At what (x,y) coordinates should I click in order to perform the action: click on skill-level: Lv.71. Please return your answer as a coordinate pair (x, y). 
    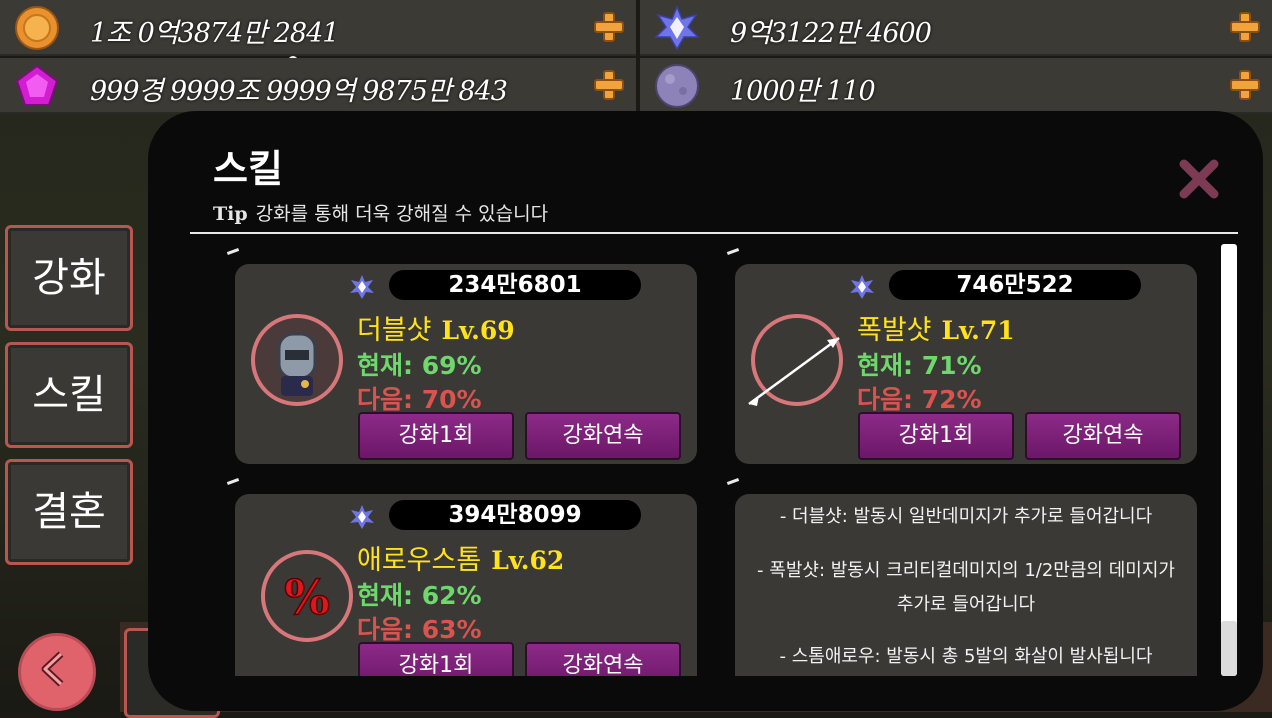
    Looking at the image, I should click on (978, 330).